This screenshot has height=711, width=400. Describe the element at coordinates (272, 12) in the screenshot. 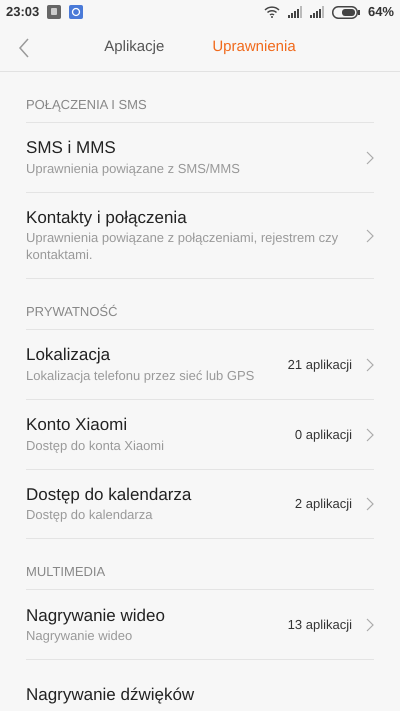

I see `wifi-icon` at that location.